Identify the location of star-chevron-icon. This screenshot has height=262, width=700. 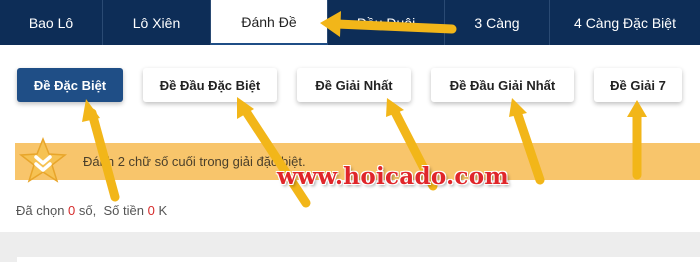
(43, 159).